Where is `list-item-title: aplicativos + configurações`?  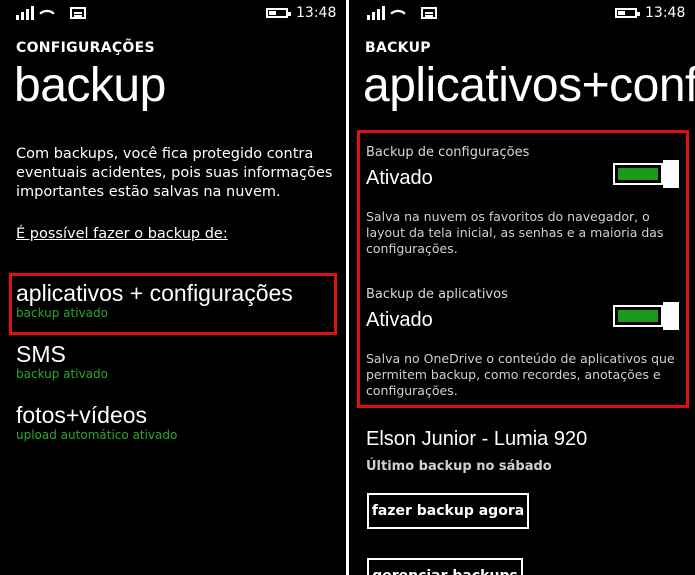
list-item-title: aplicativos + configurações is located at coordinates (154, 293).